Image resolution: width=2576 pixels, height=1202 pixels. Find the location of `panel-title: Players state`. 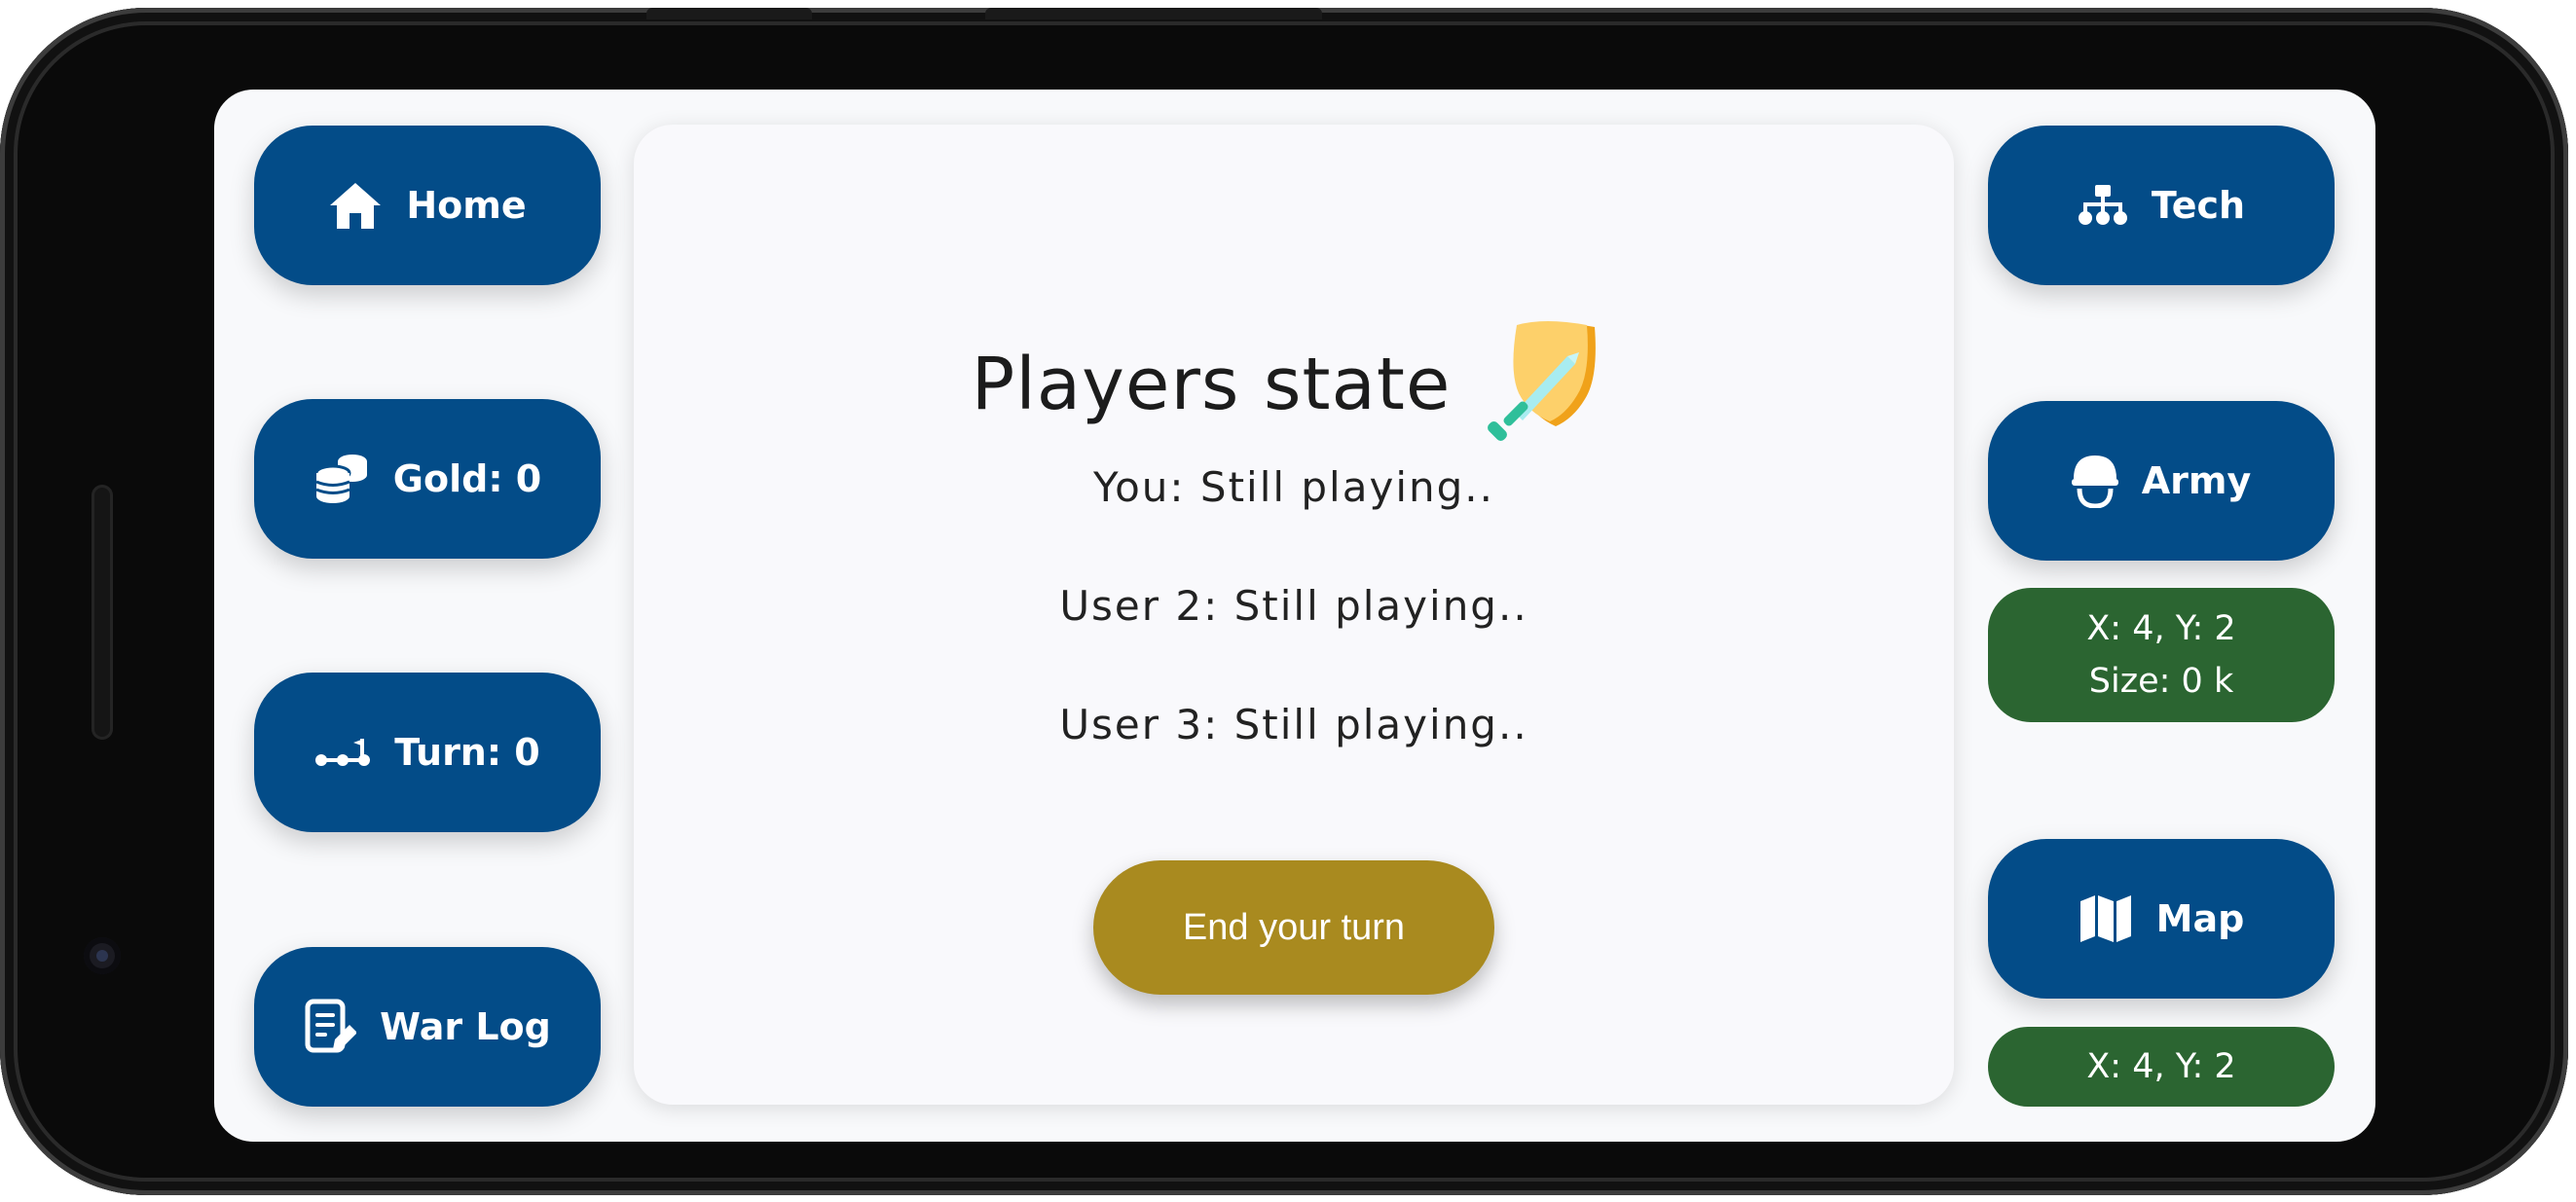

panel-title: Players state is located at coordinates (1294, 384).